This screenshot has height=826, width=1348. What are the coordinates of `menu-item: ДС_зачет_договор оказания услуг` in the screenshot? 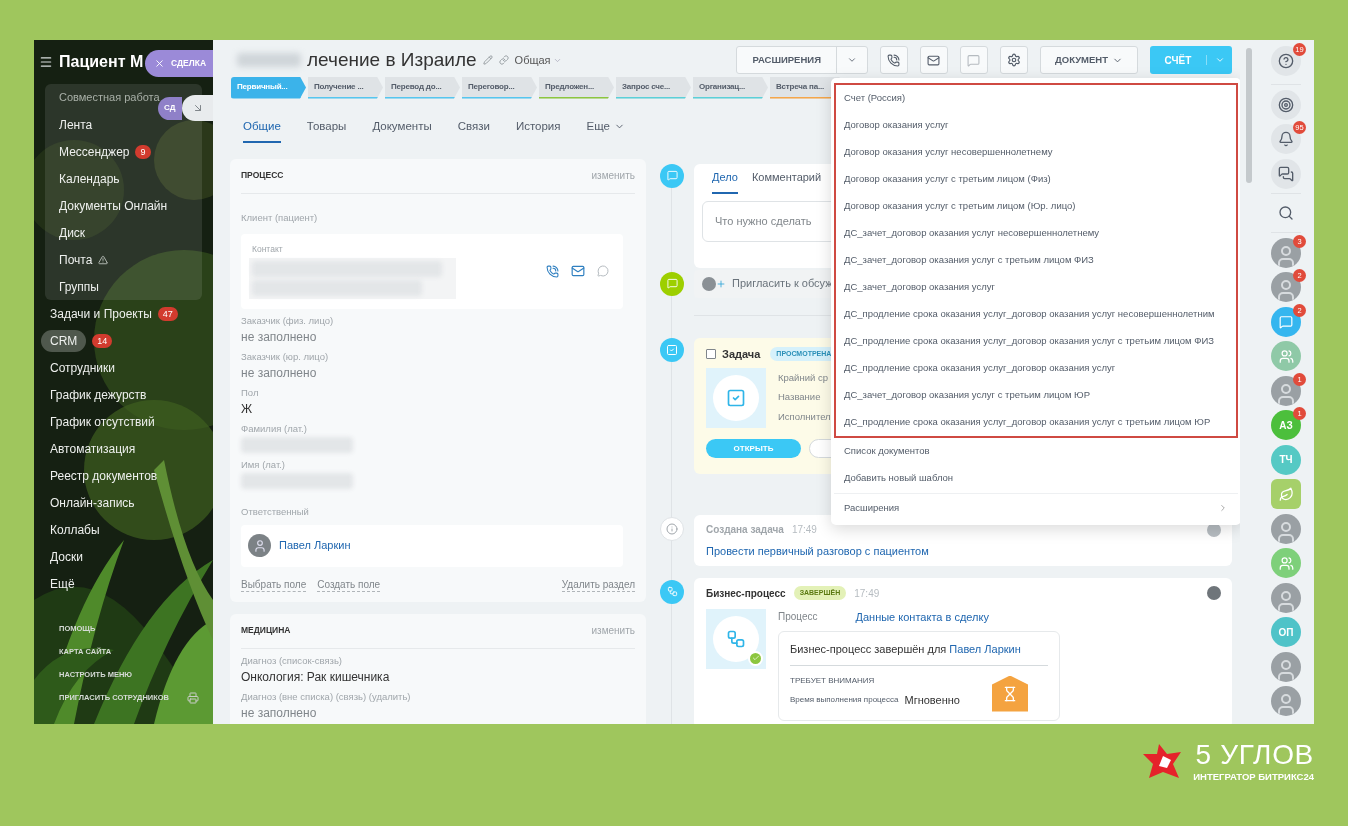 It's located at (1036, 287).